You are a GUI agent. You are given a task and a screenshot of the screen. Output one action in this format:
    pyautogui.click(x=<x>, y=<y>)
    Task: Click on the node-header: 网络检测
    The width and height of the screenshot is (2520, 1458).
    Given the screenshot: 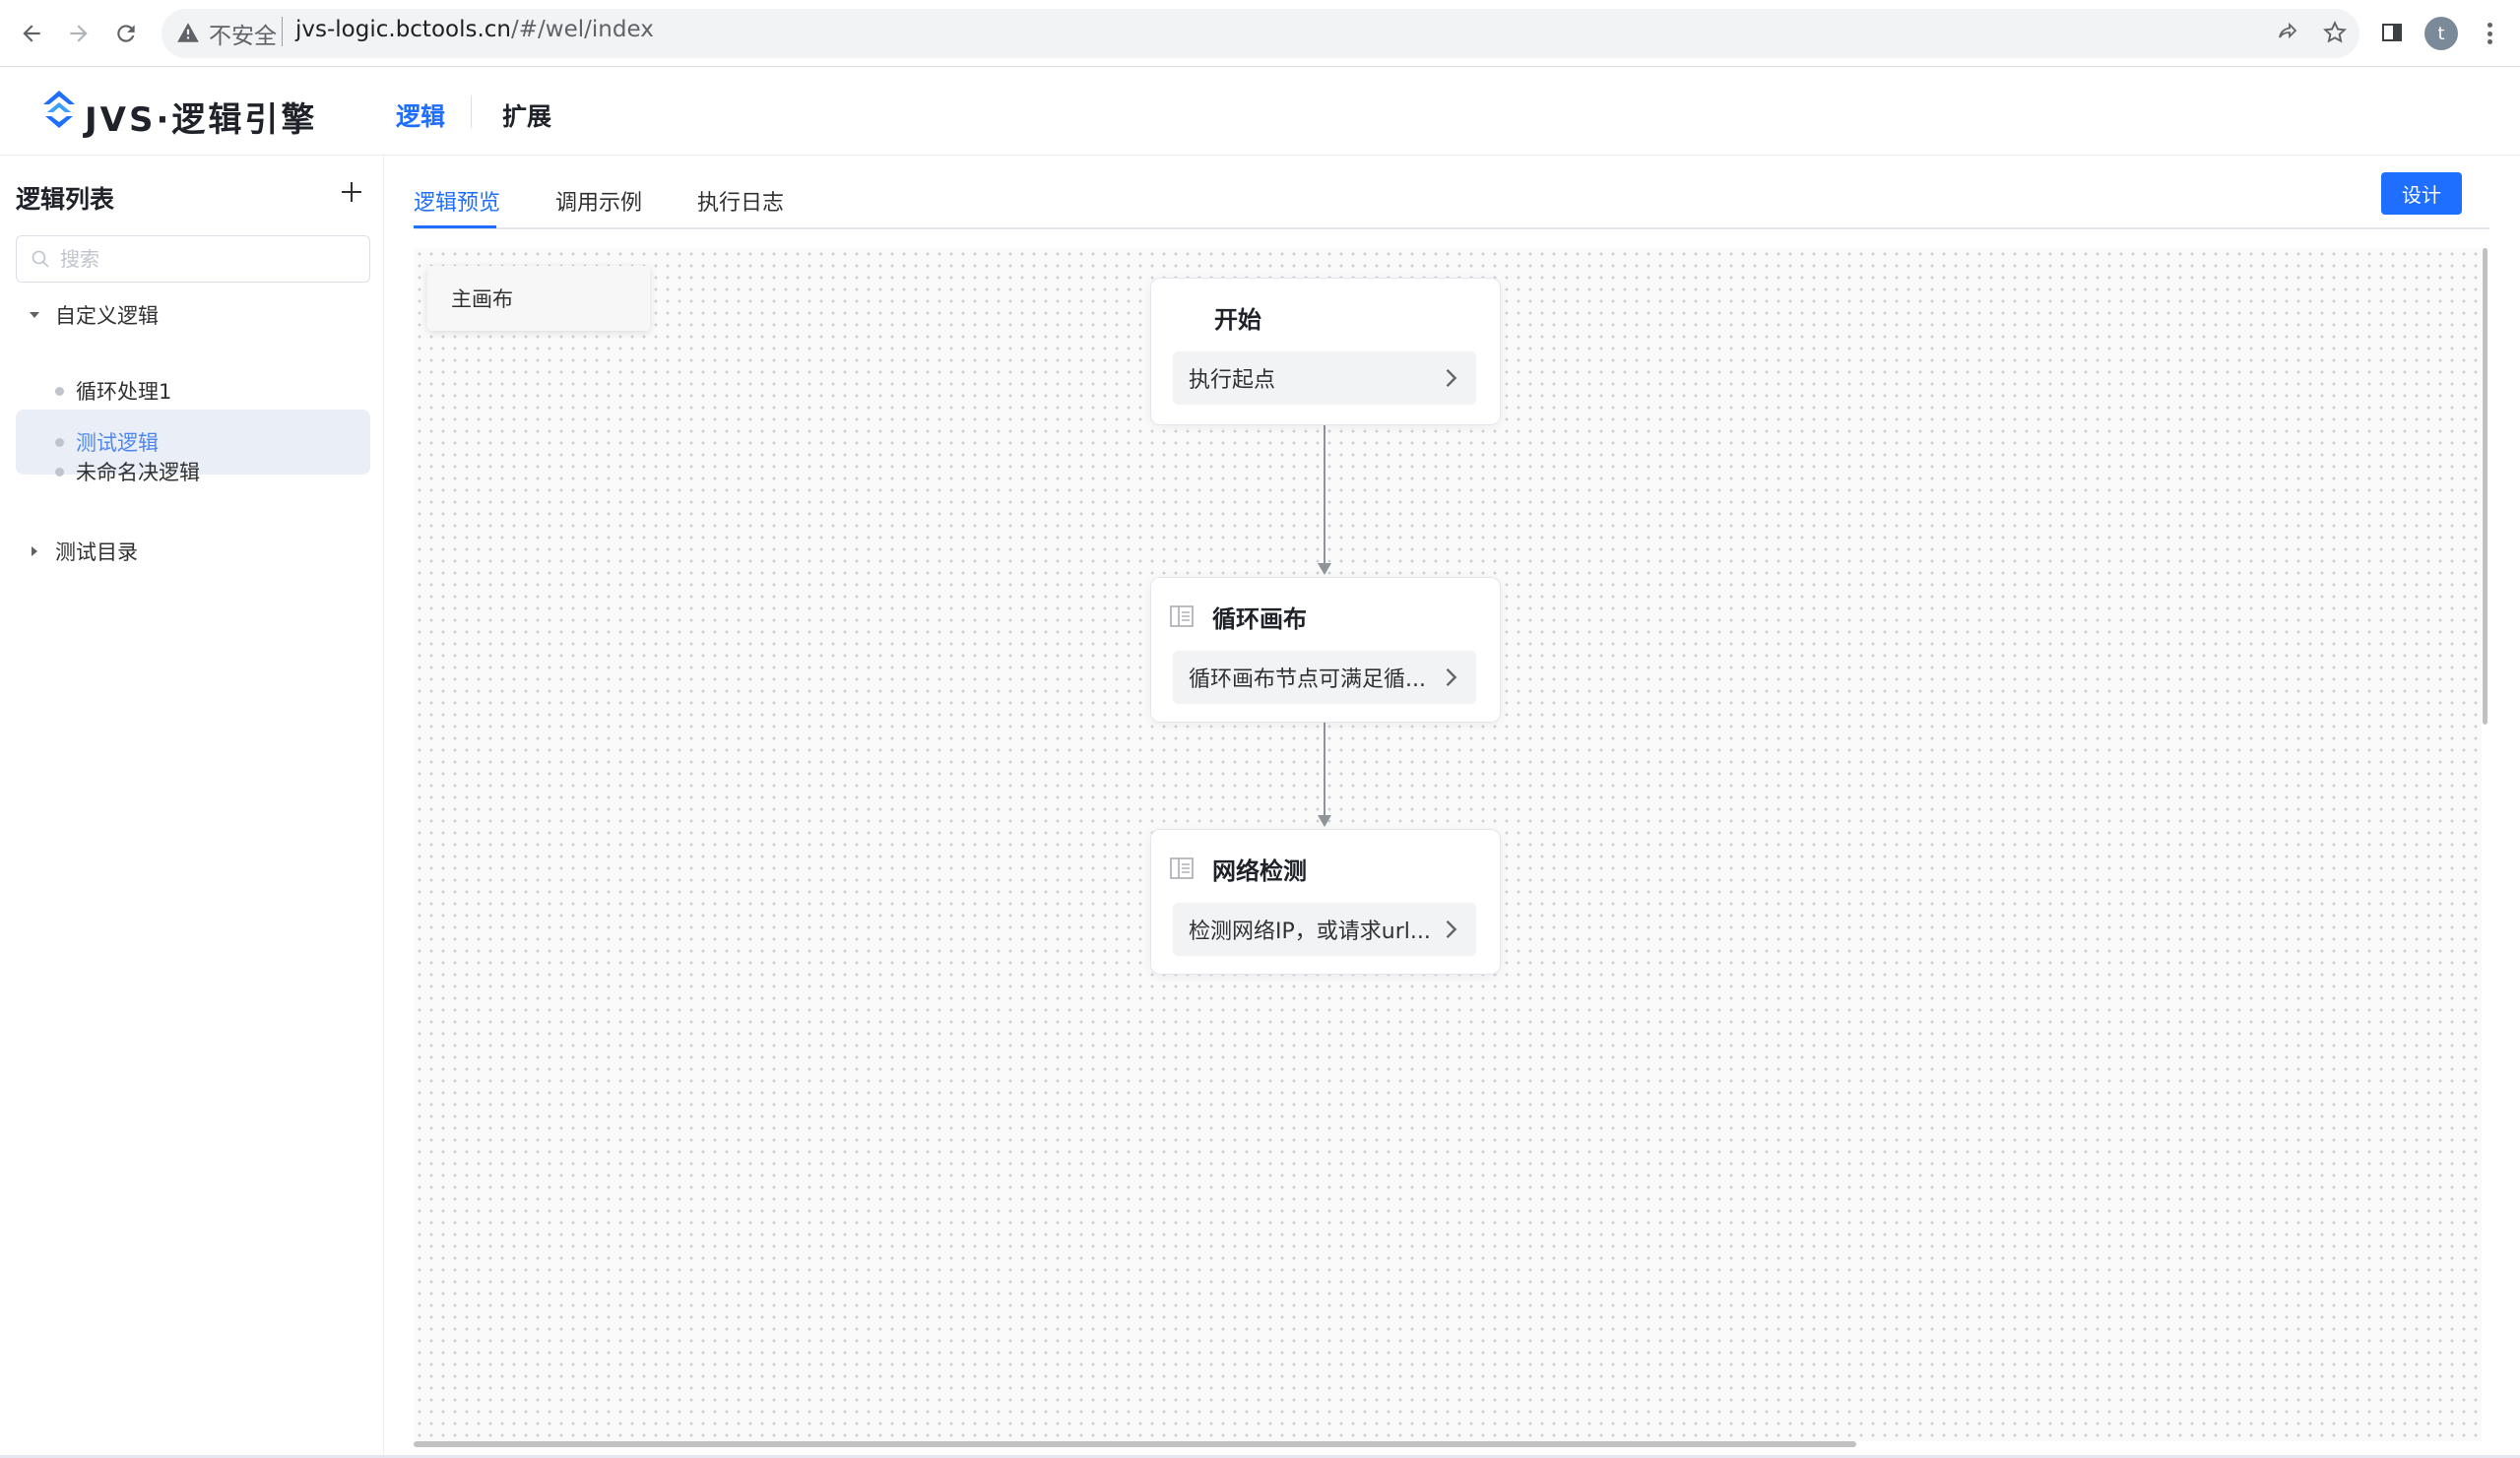 What is the action you would take?
    pyautogui.click(x=1238, y=868)
    